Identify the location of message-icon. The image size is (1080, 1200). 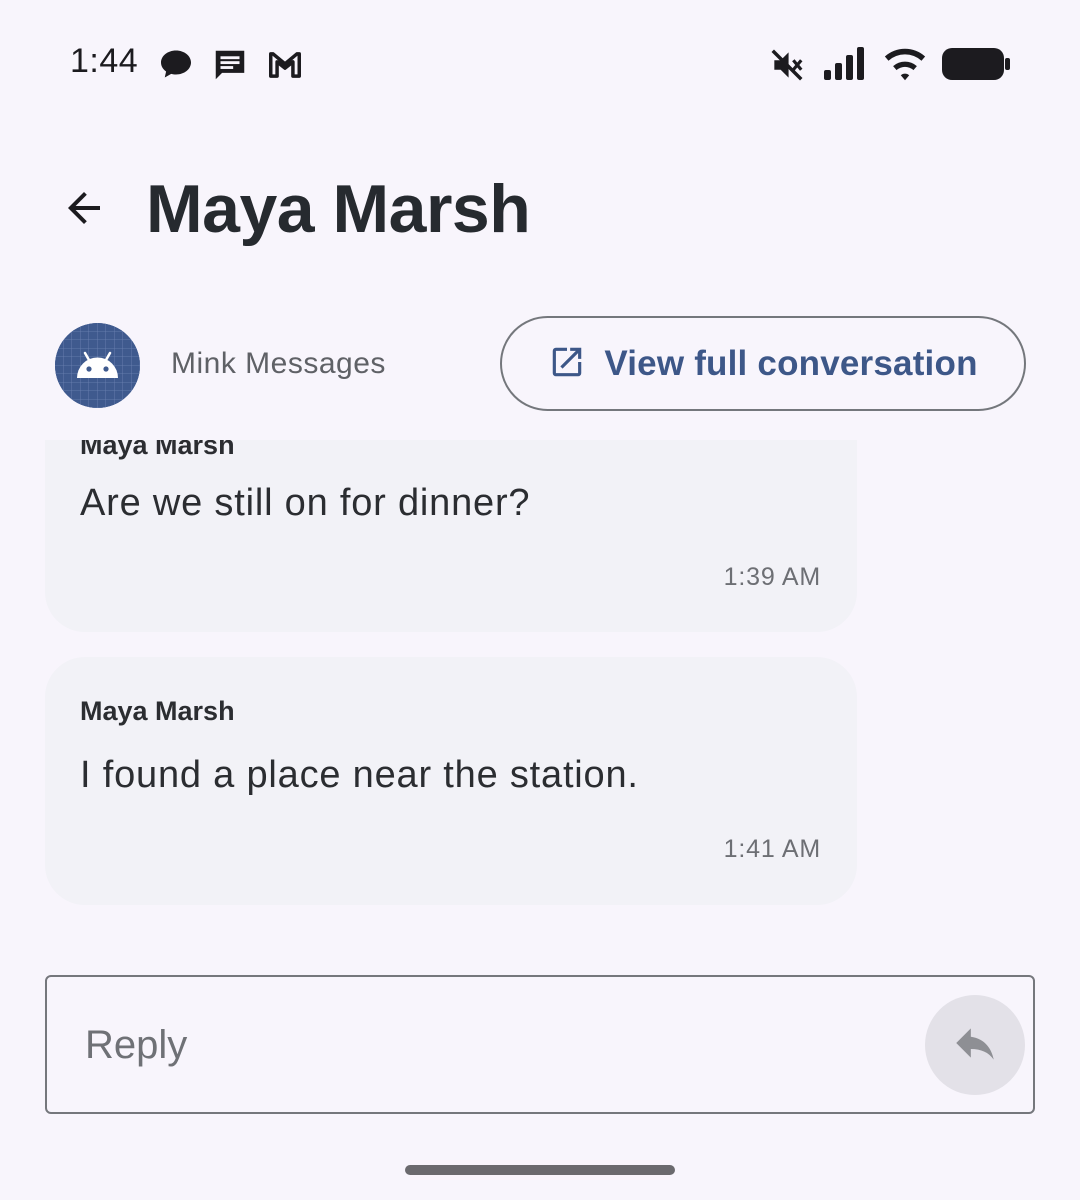
(230, 67).